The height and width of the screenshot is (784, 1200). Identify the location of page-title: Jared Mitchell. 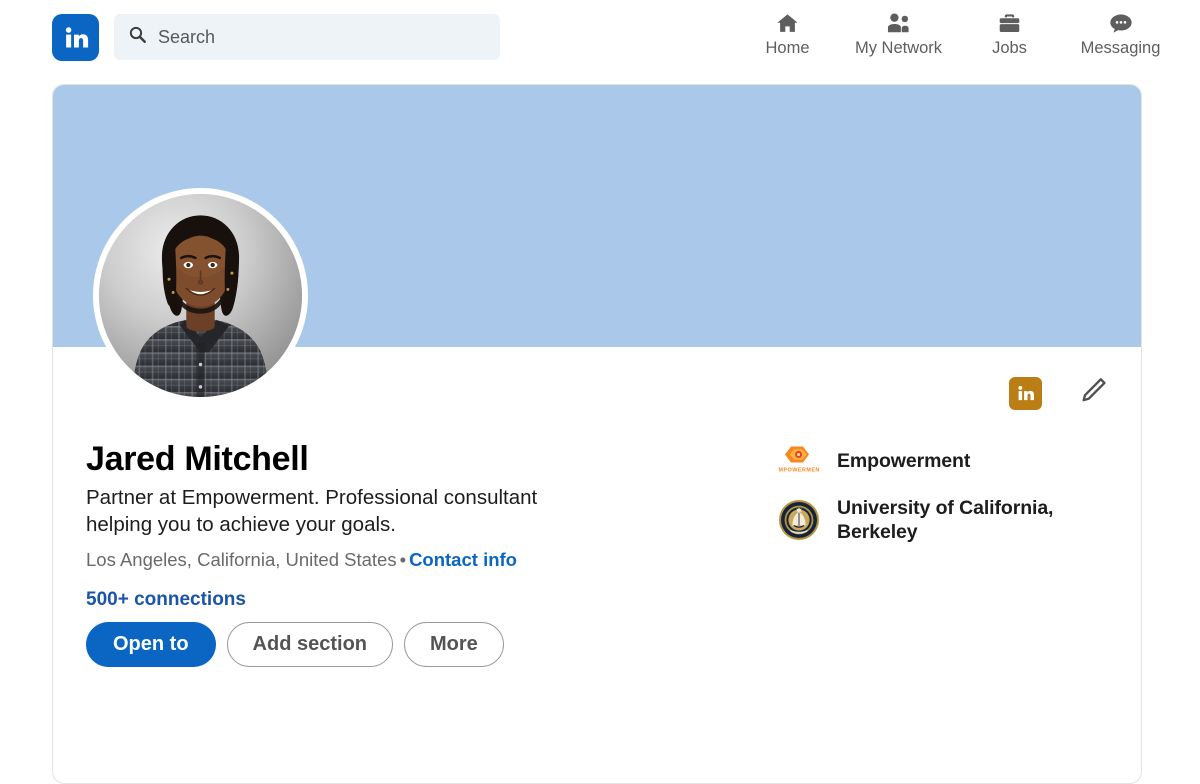
(197, 459).